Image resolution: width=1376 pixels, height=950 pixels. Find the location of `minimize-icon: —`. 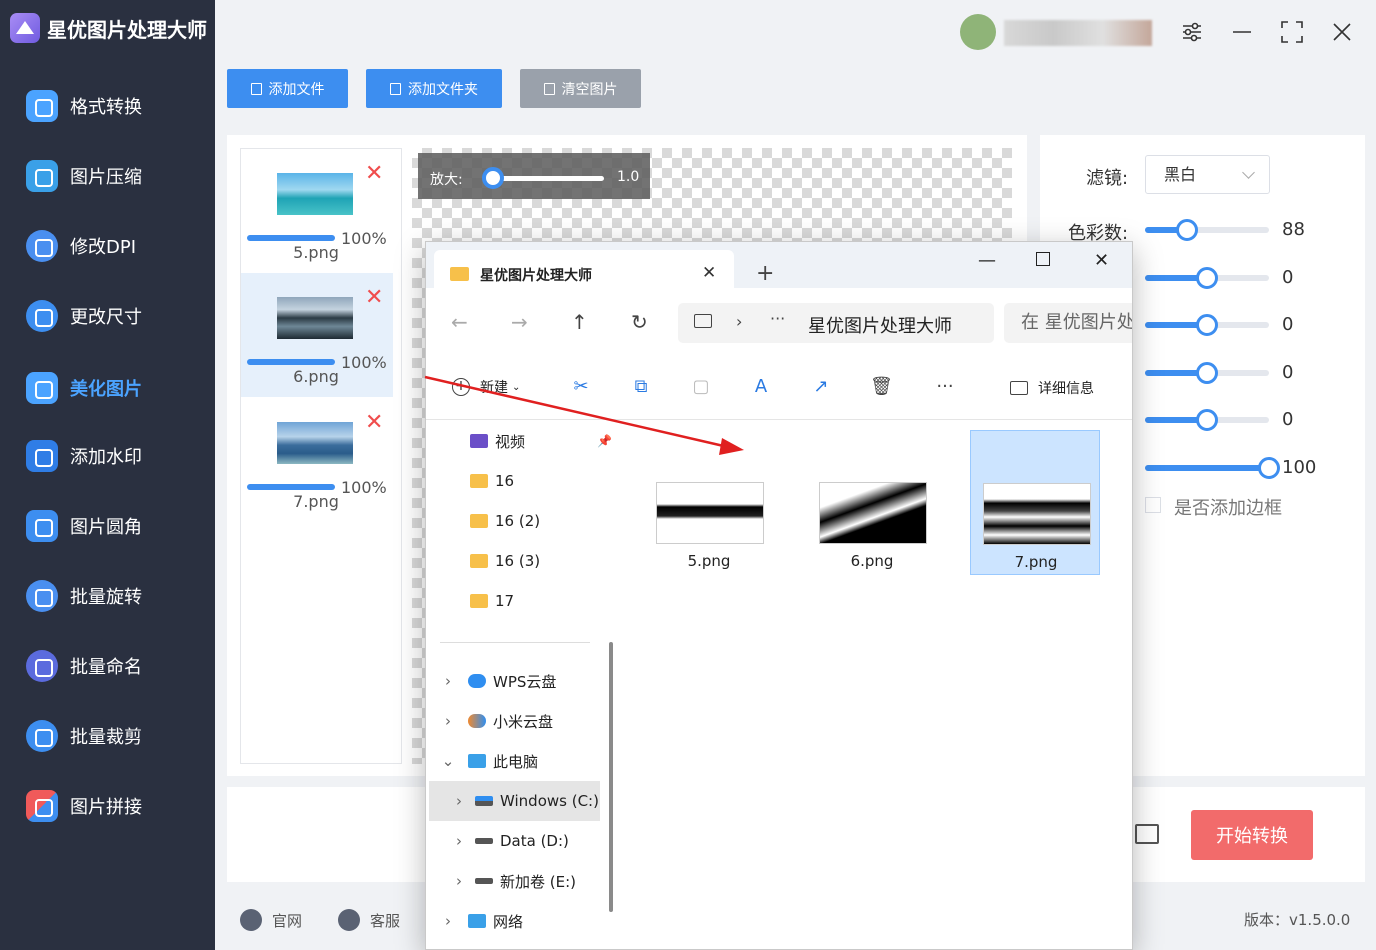

minimize-icon: — is located at coordinates (987, 260).